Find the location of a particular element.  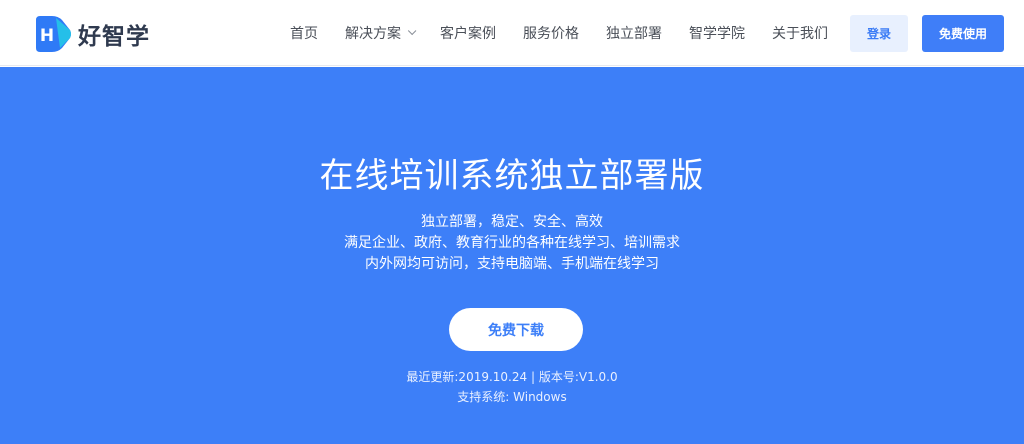

brand-name: 好智学 is located at coordinates (114, 37).